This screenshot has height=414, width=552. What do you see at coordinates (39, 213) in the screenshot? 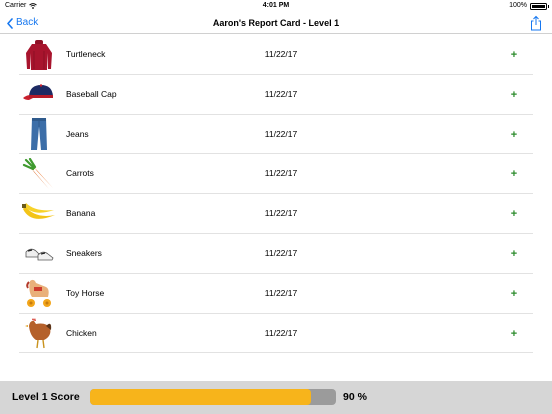
I see `banana-icon` at bounding box center [39, 213].